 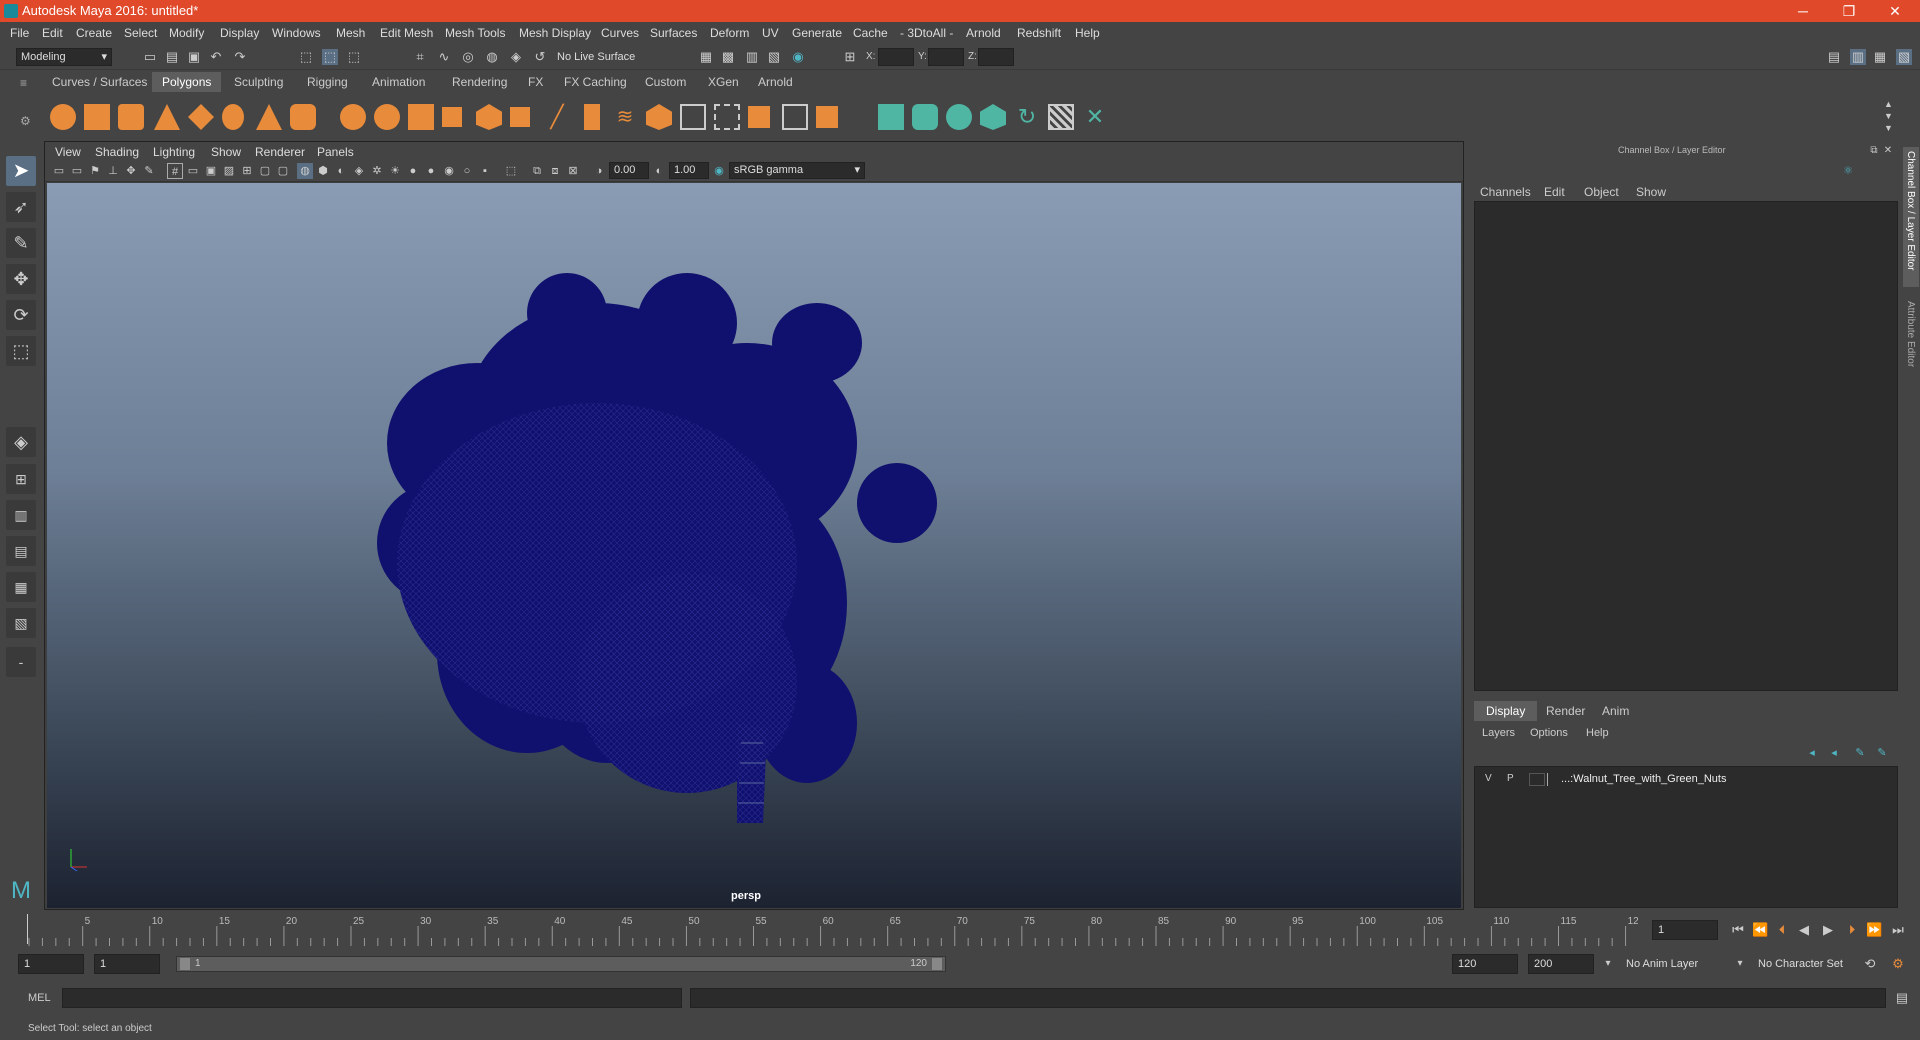 What do you see at coordinates (327, 82) in the screenshot?
I see `shelf-tab-rigging: Rigging` at bounding box center [327, 82].